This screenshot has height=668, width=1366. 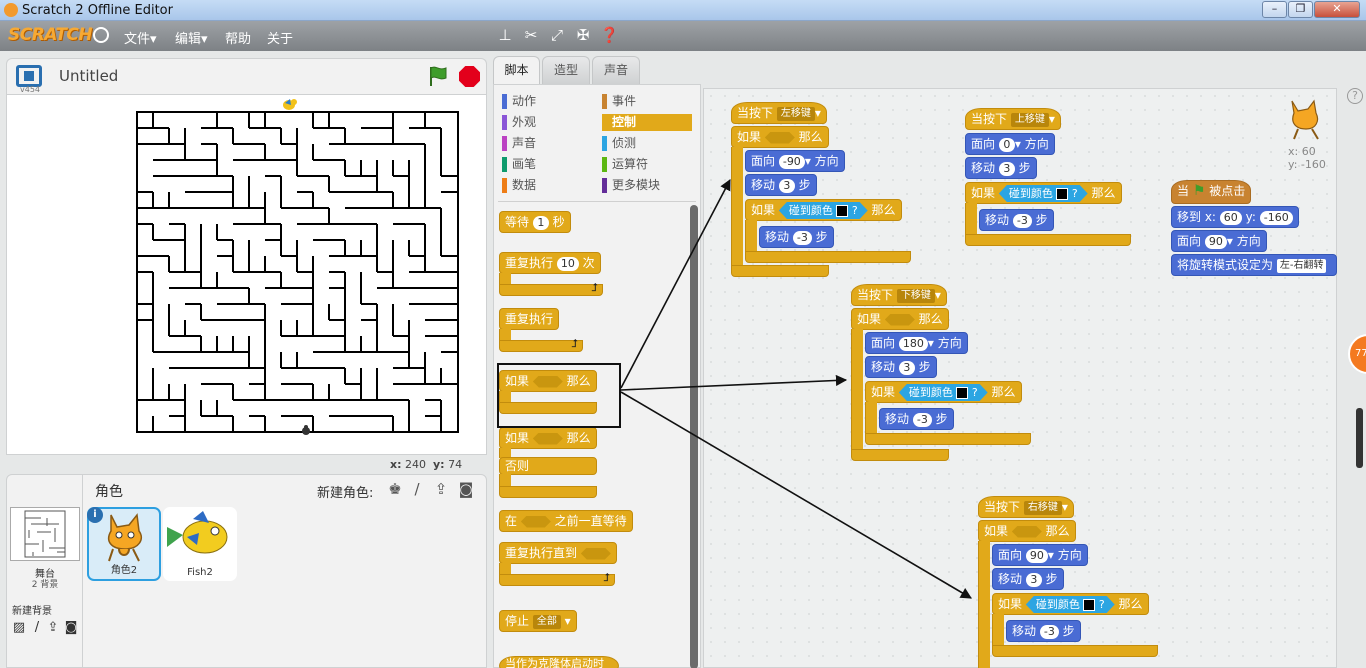 What do you see at coordinates (197, 532) in the screenshot?
I see `fish-thumbnail` at bounding box center [197, 532].